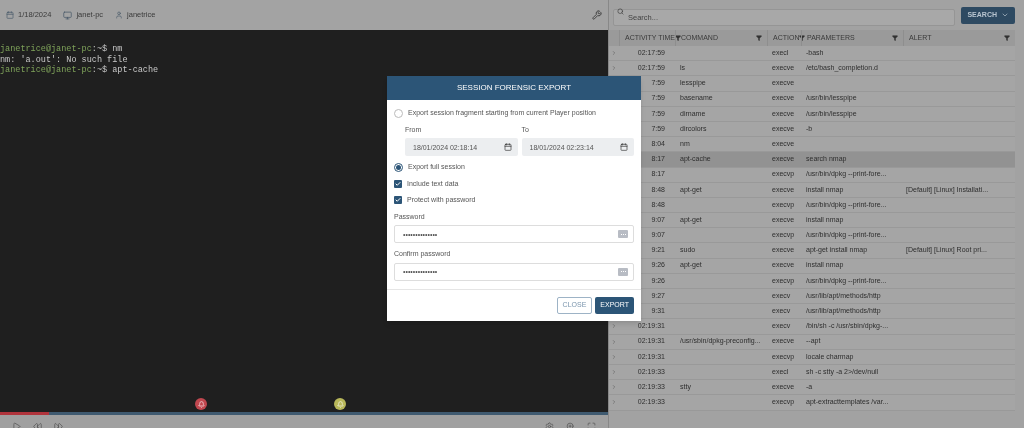 The width and height of the screenshot is (1024, 428). What do you see at coordinates (64, 59) in the screenshot?
I see `terminal-line: nm: 'a.out': No such file` at bounding box center [64, 59].